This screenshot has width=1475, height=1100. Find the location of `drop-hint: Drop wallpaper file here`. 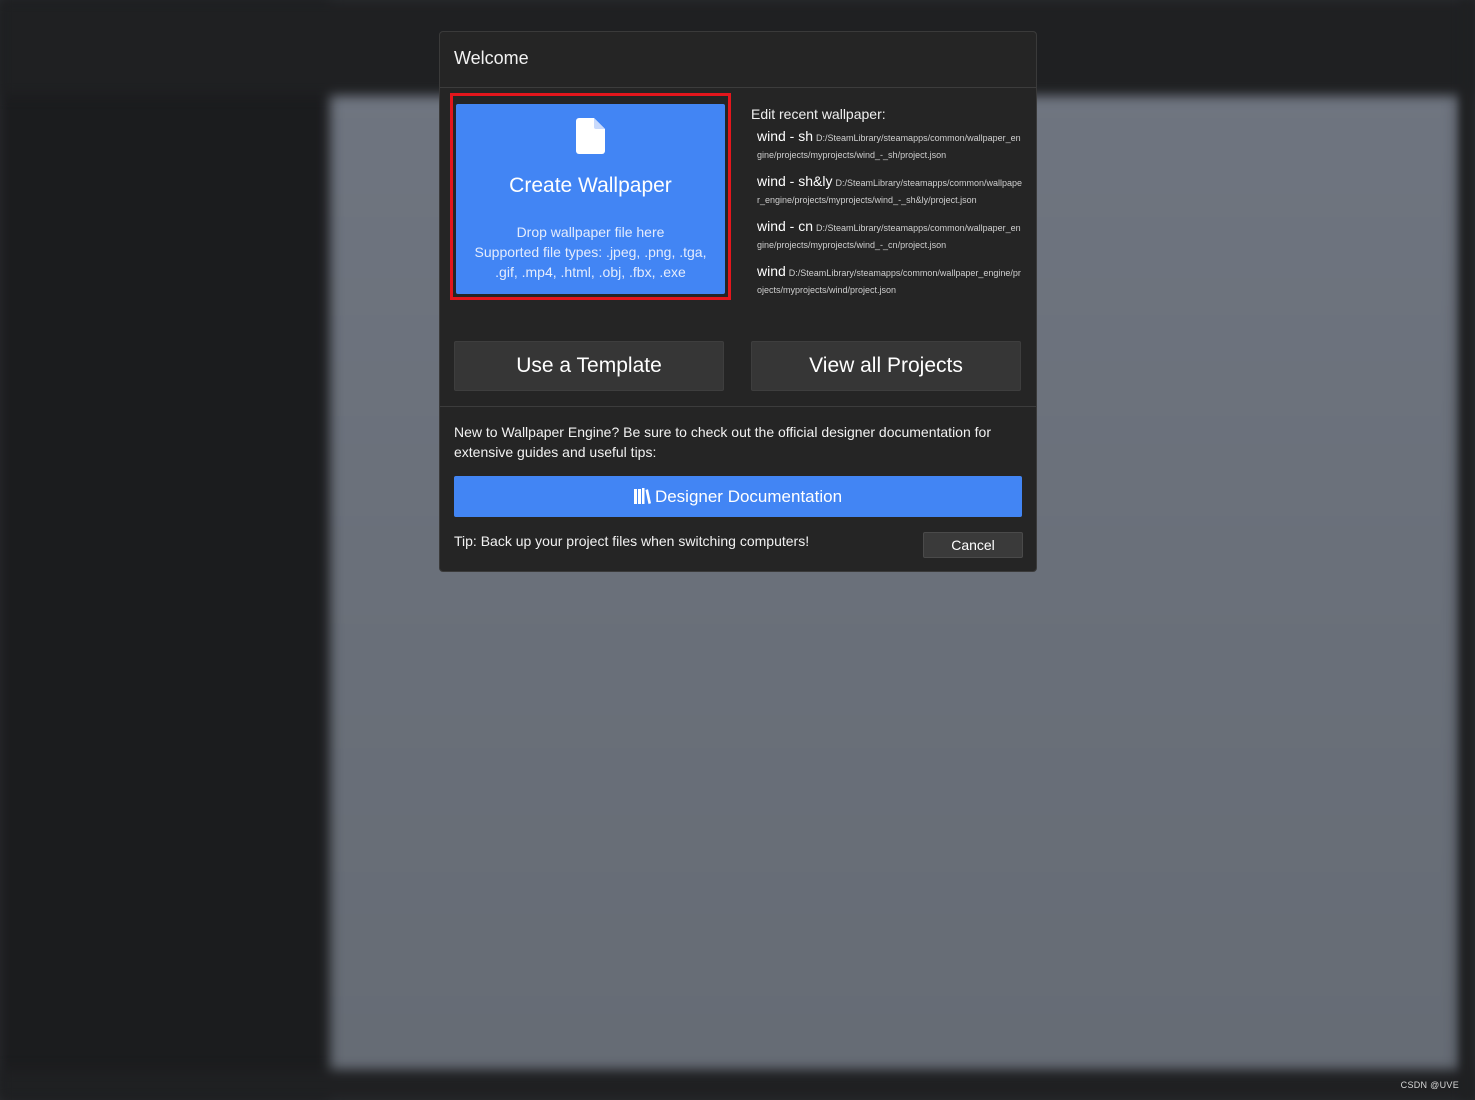

drop-hint: Drop wallpaper file here is located at coordinates (590, 232).